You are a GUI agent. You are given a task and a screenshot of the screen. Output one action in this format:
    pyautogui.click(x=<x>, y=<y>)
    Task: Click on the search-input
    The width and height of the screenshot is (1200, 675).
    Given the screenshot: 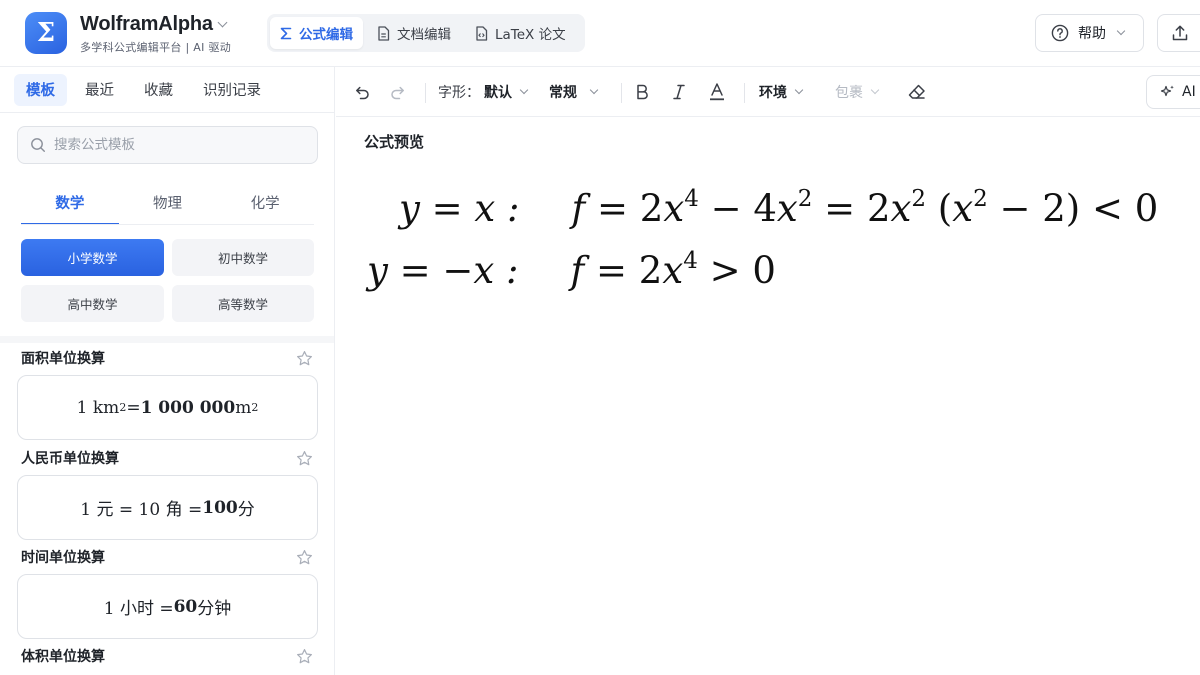 What is the action you would take?
    pyautogui.click(x=179, y=145)
    